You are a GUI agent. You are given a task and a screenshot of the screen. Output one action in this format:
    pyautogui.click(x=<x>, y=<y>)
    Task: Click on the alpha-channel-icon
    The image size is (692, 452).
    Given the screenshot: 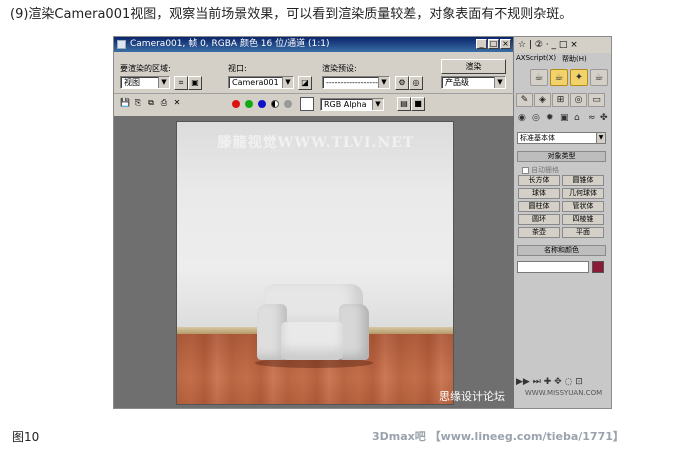 What is the action you would take?
    pyautogui.click(x=275, y=104)
    